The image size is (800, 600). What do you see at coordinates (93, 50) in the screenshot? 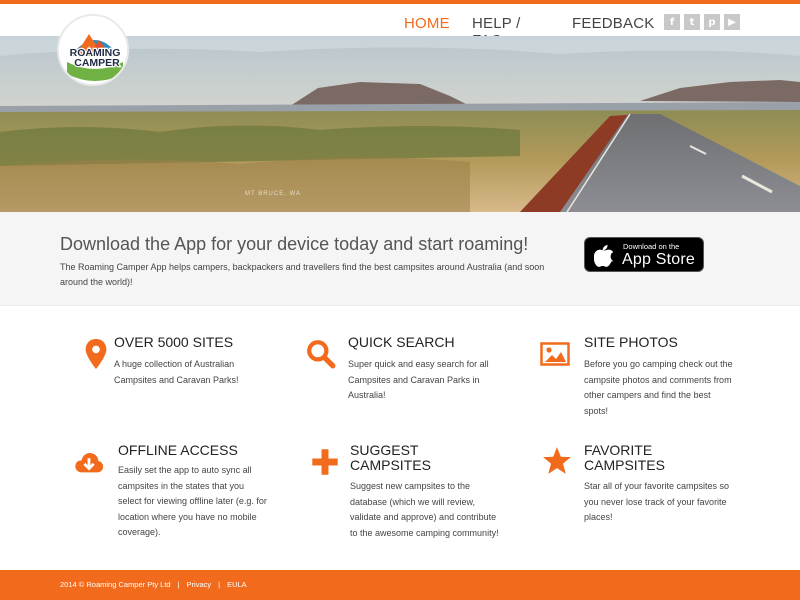
I see `roaming-camper-logo: ROAMING CAMPER` at bounding box center [93, 50].